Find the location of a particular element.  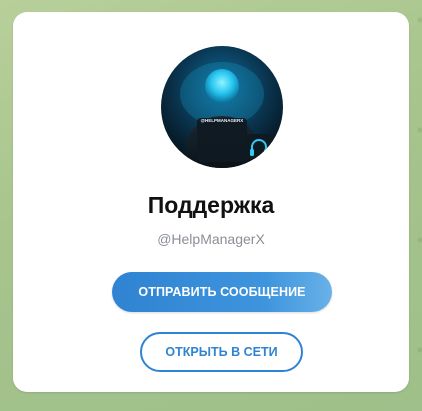

avatar-caption: @HELPMANAGERX is located at coordinates (222, 120).